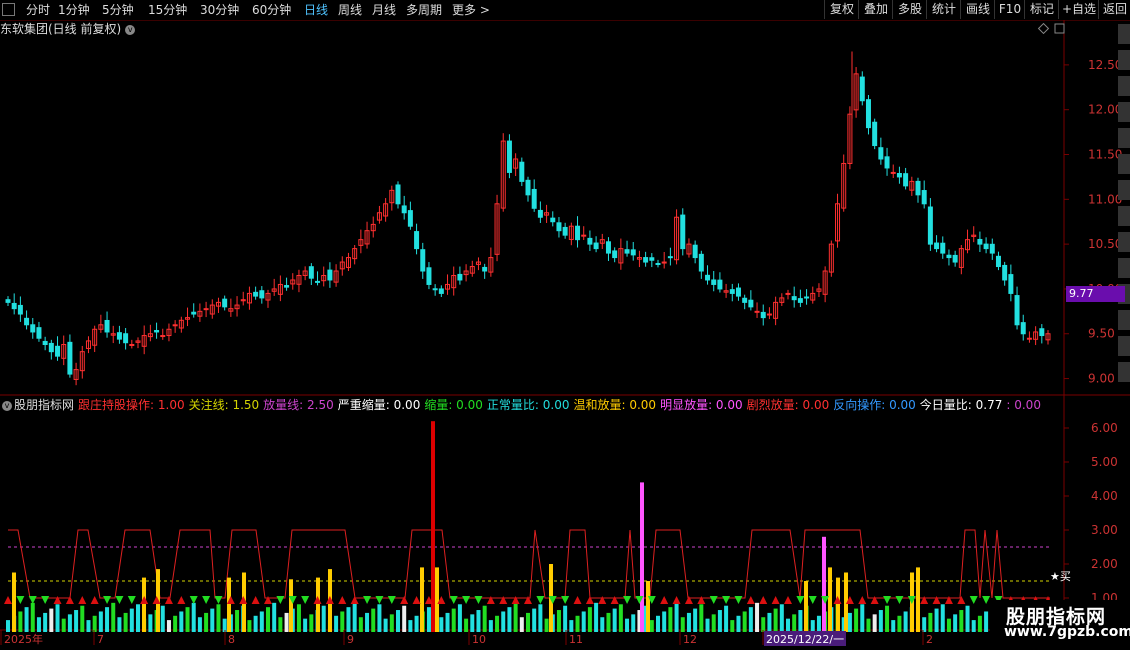 This screenshot has width=1130, height=650. What do you see at coordinates (690, 639) in the screenshot?
I see `date-label: 12` at bounding box center [690, 639].